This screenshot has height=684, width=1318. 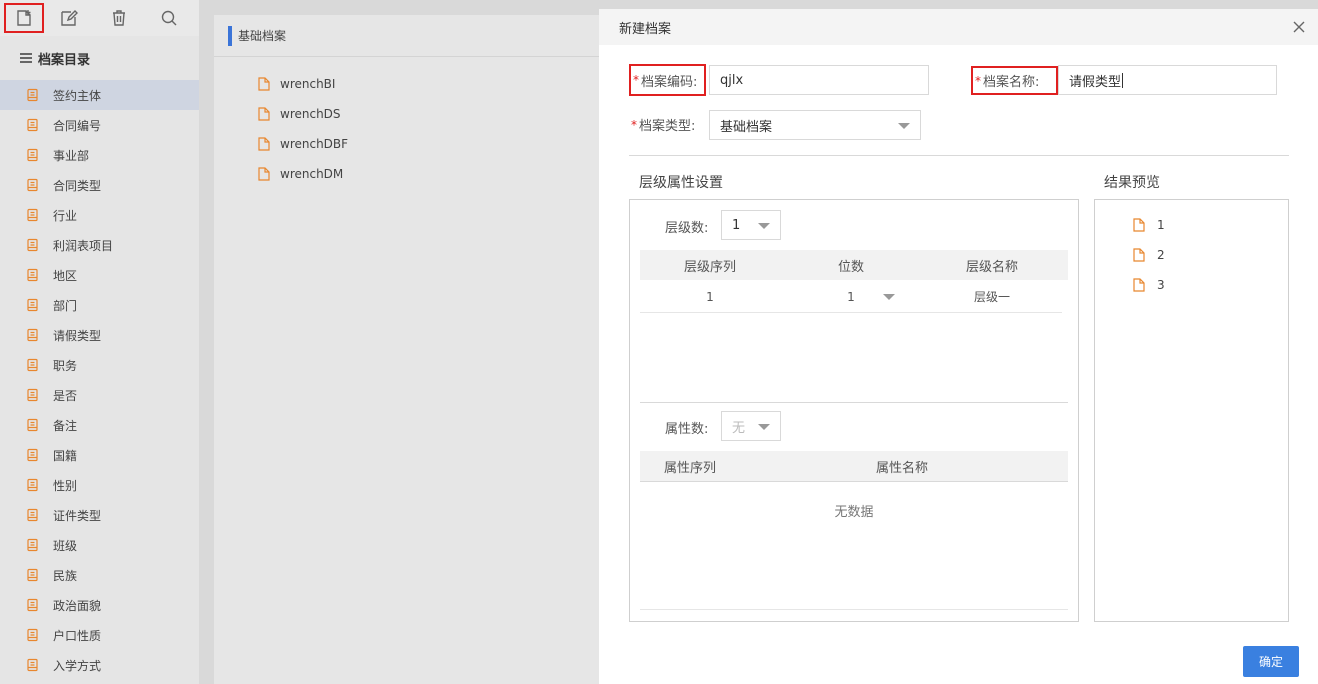 I want to click on panel-title: 基础档案, so click(x=262, y=36).